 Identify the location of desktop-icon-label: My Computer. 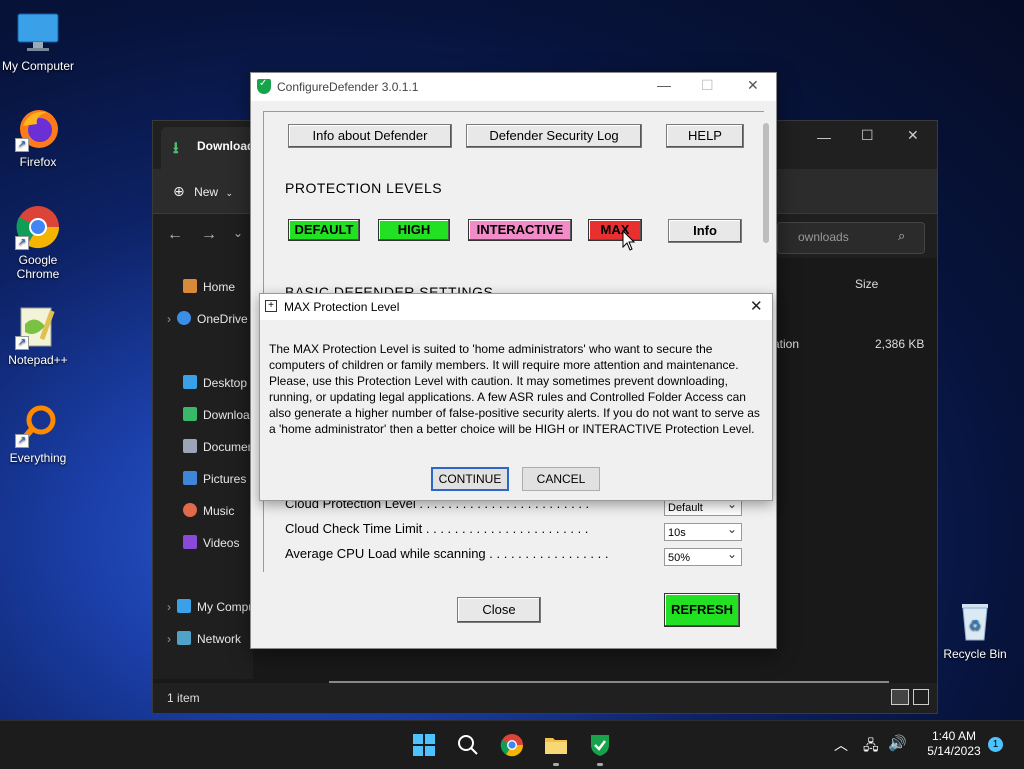
(38, 66).